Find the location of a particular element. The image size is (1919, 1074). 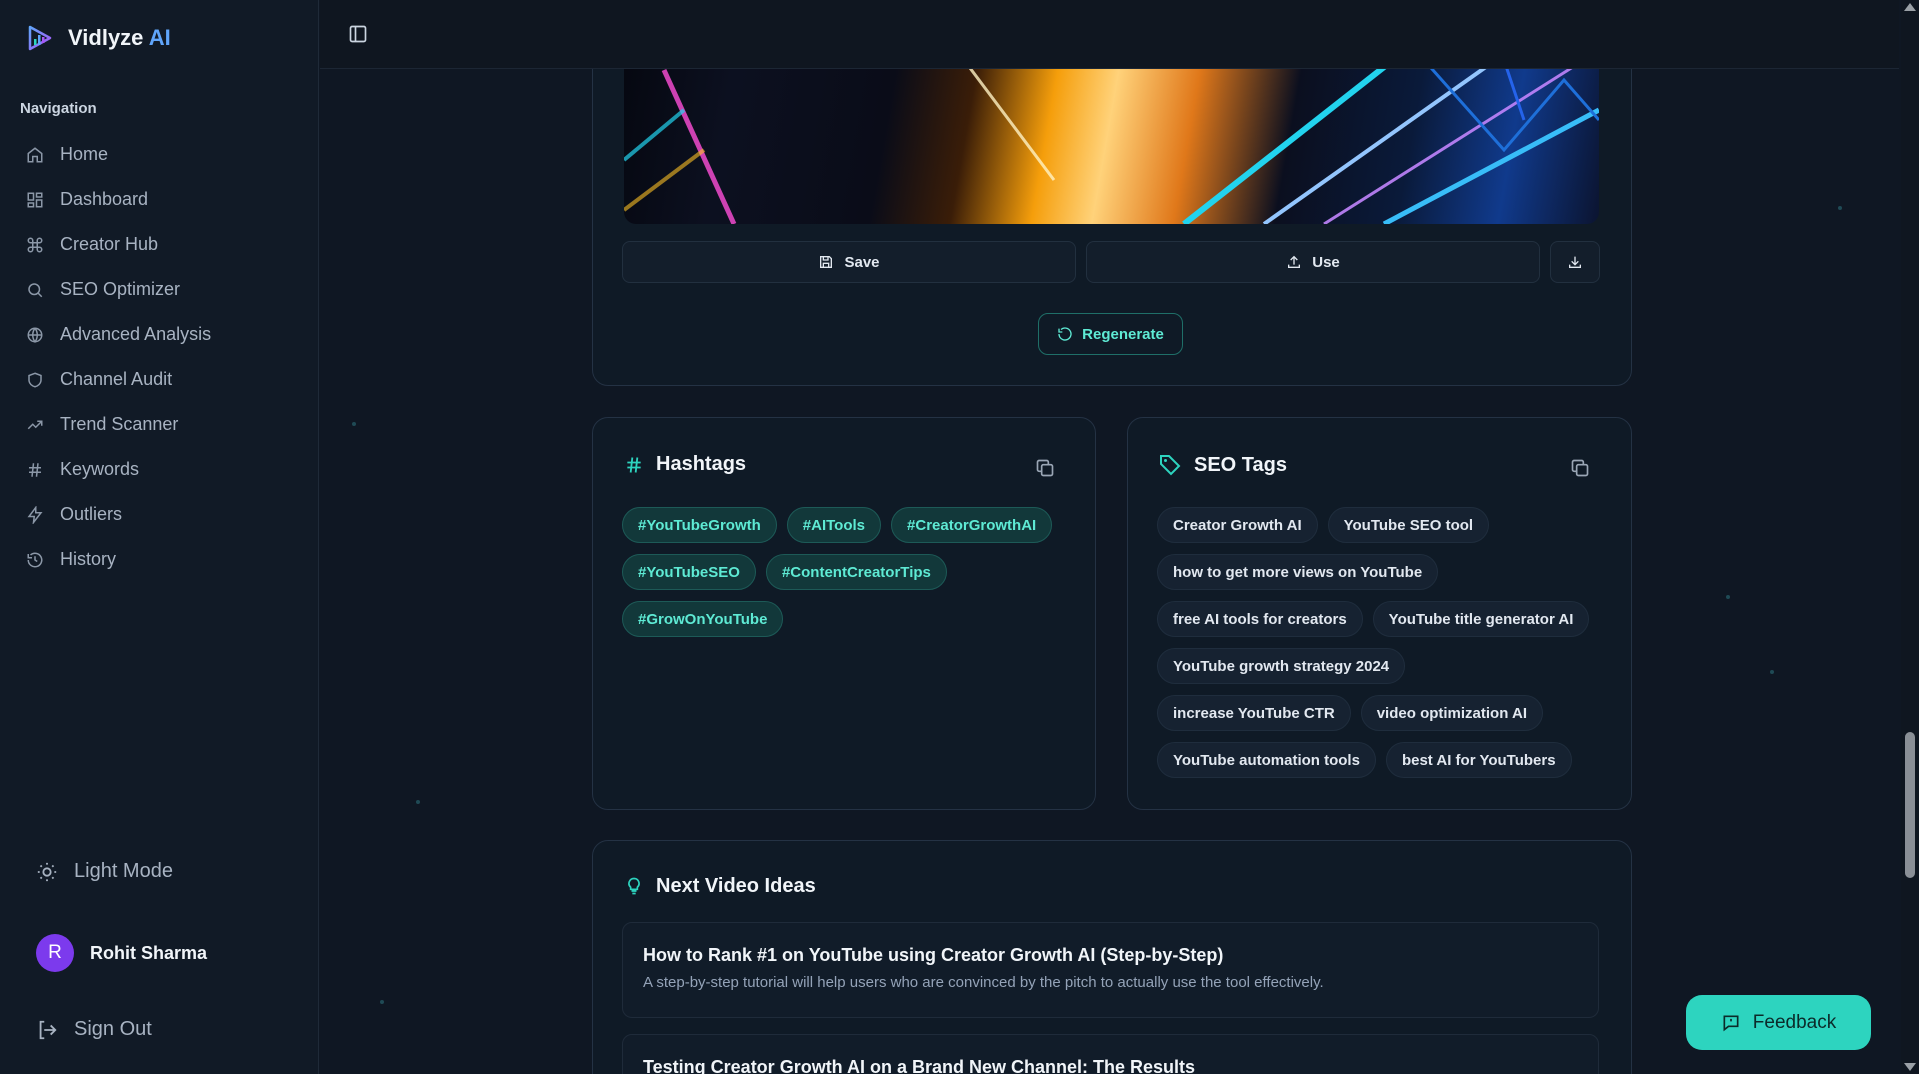

dashboard-icon is located at coordinates (35, 200).